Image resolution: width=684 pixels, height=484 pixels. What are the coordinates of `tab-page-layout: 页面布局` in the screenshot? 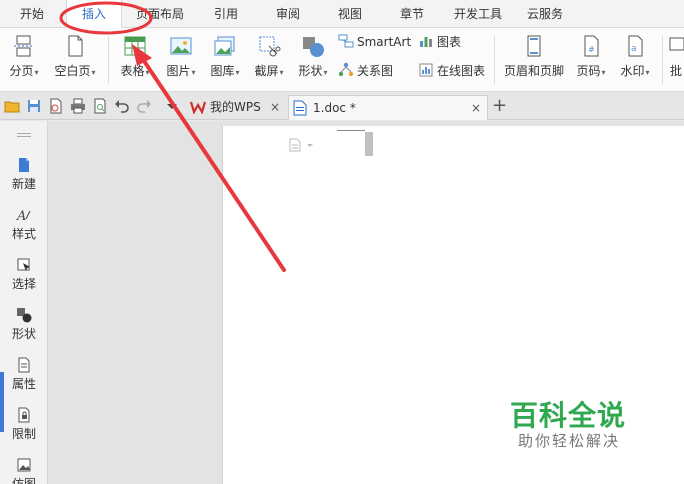 It's located at (160, 14).